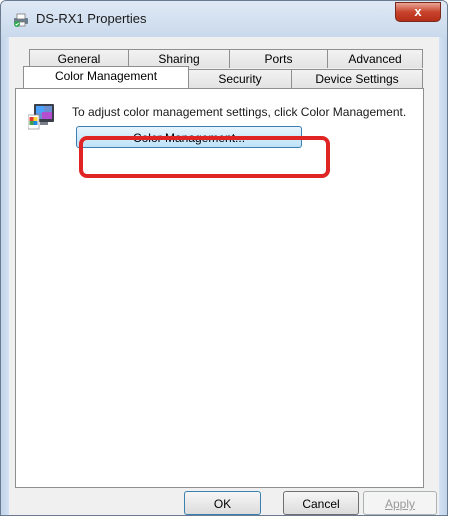 This screenshot has height=524, width=458. I want to click on apply-button: Apply, so click(400, 503).